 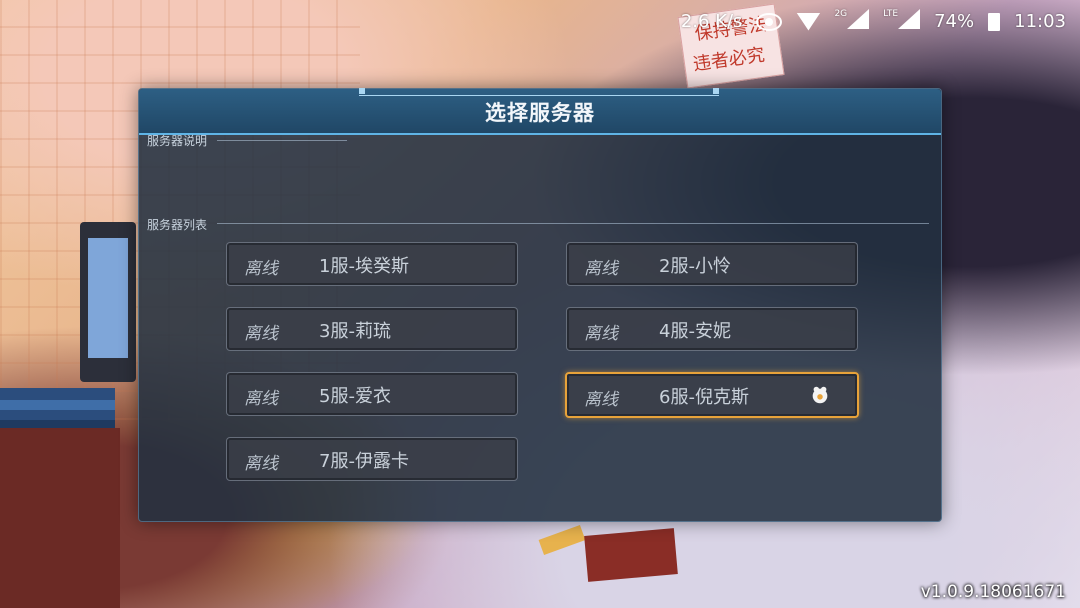 What do you see at coordinates (573, 223) in the screenshot?
I see `list-divider` at bounding box center [573, 223].